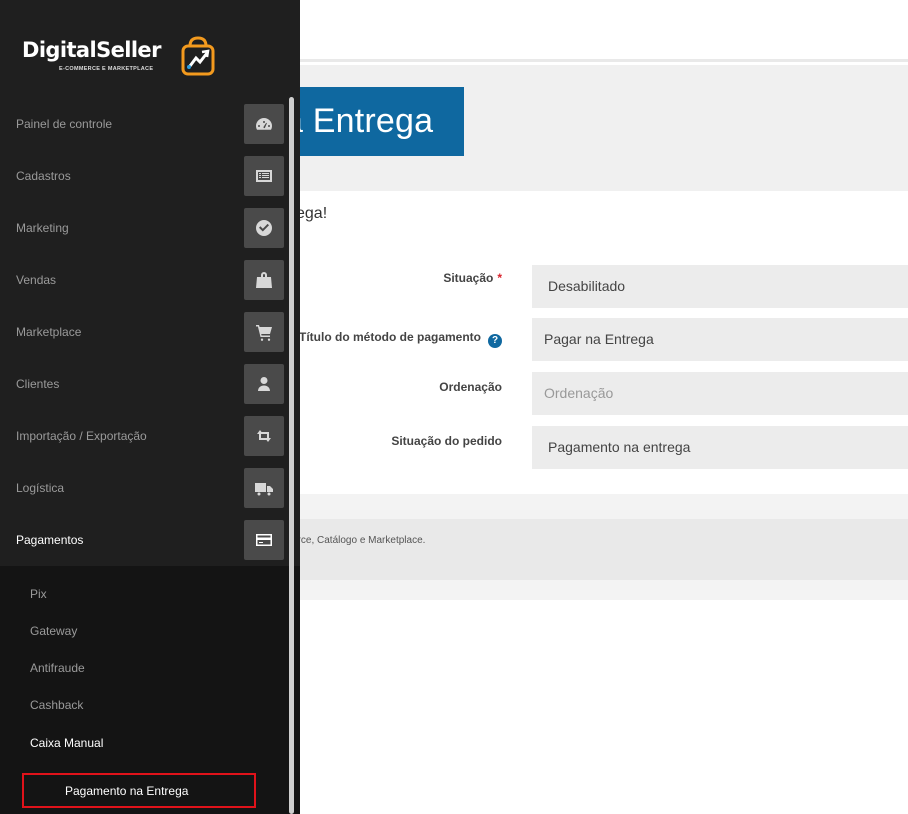  I want to click on titulo-label: Título do método de pagamento?, so click(400, 339).